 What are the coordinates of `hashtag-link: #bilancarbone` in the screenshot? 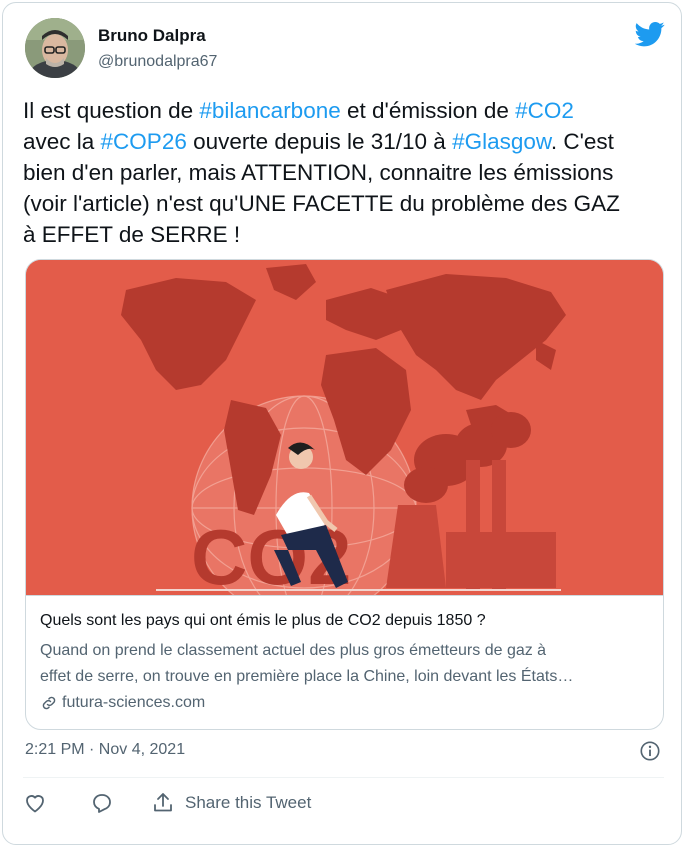 It's located at (269, 110).